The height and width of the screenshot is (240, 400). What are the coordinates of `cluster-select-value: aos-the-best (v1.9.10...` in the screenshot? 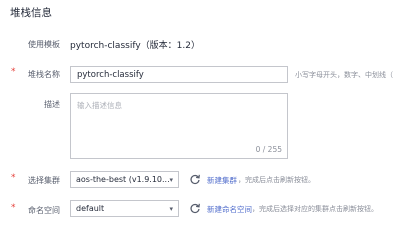 It's located at (123, 179).